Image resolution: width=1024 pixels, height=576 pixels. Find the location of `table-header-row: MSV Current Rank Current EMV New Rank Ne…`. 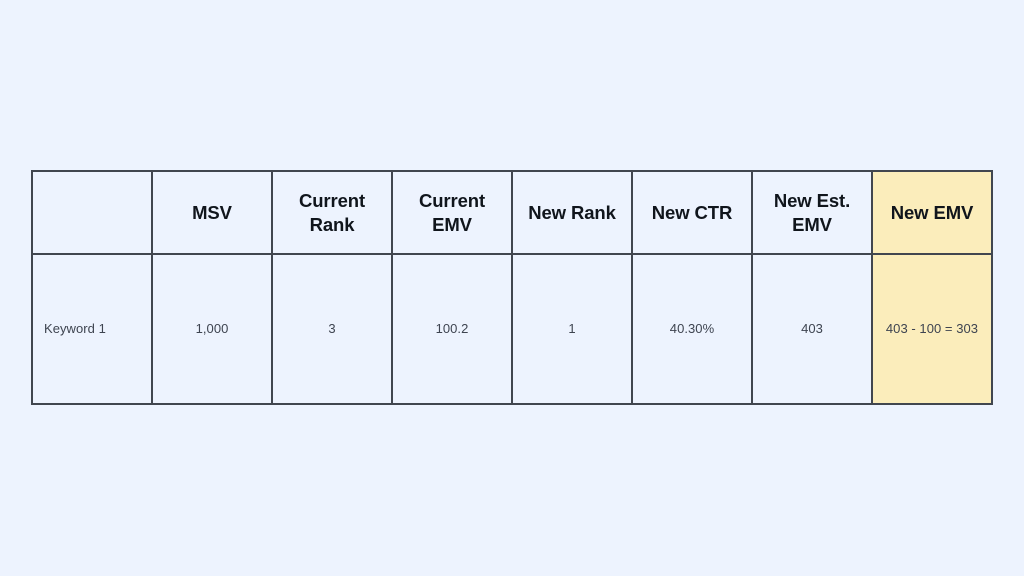

table-header-row: MSV Current Rank Current EMV New Rank Ne… is located at coordinates (512, 212).